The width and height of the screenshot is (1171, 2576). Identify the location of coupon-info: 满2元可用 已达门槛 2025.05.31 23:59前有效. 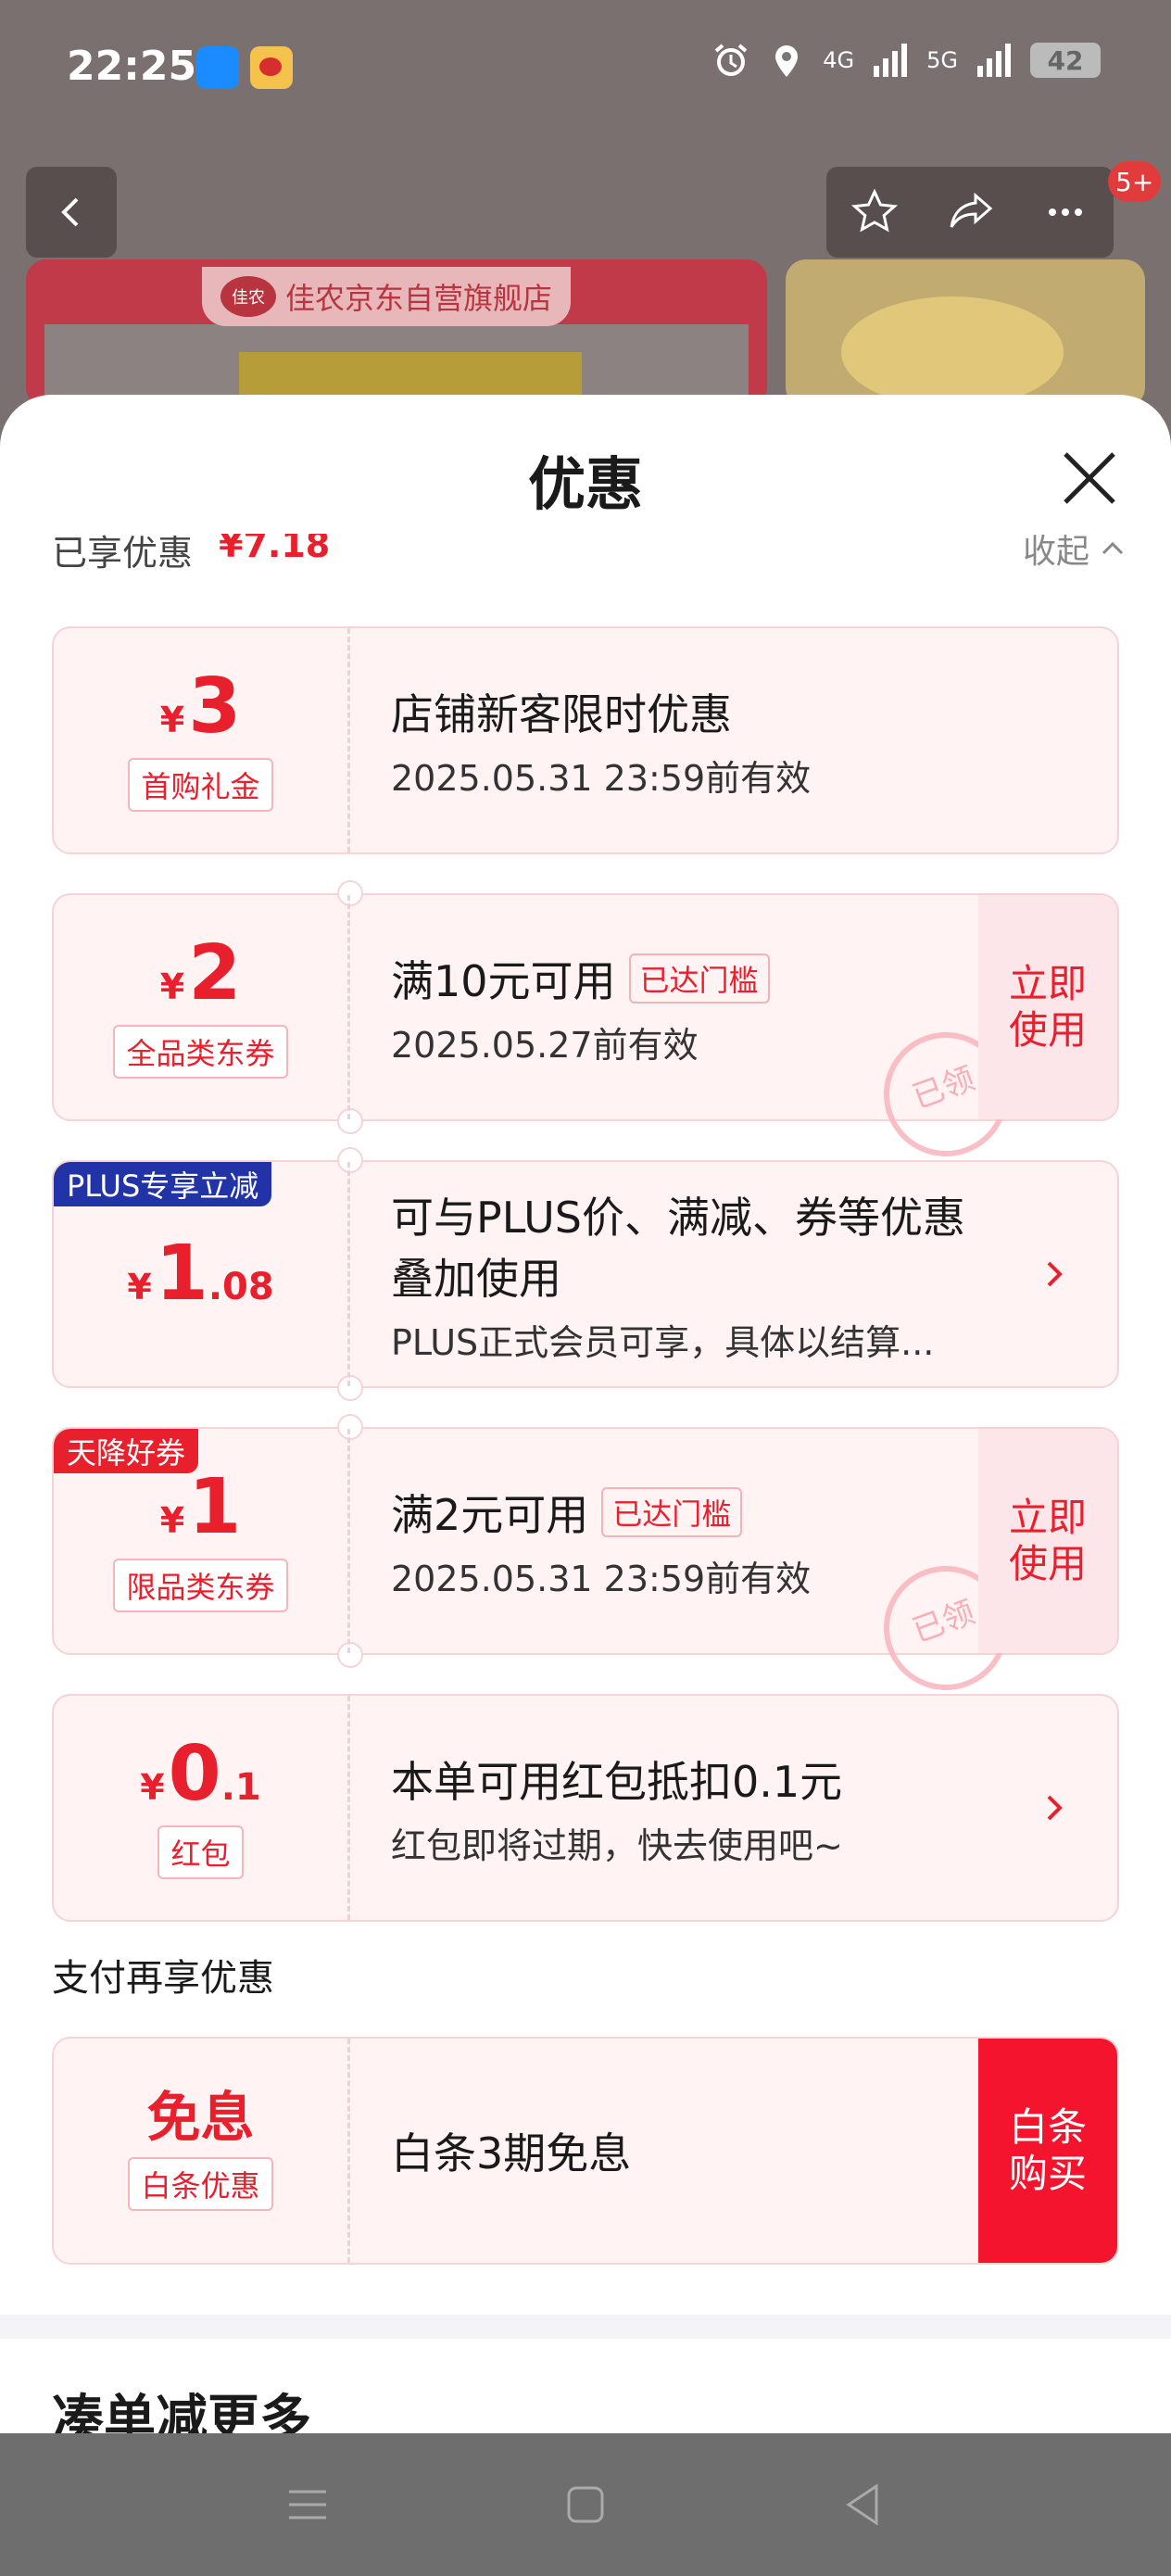
(669, 1541).